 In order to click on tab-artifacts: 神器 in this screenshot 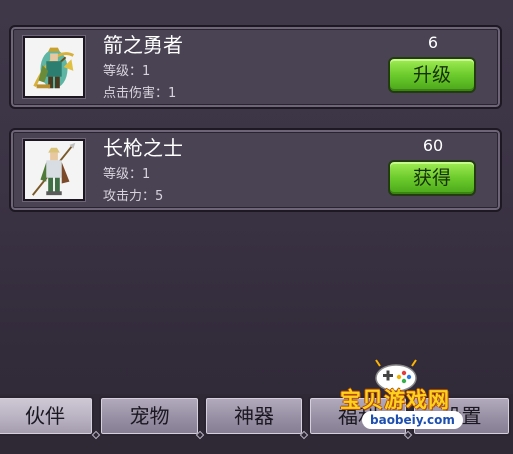, I will do `click(254, 416)`.